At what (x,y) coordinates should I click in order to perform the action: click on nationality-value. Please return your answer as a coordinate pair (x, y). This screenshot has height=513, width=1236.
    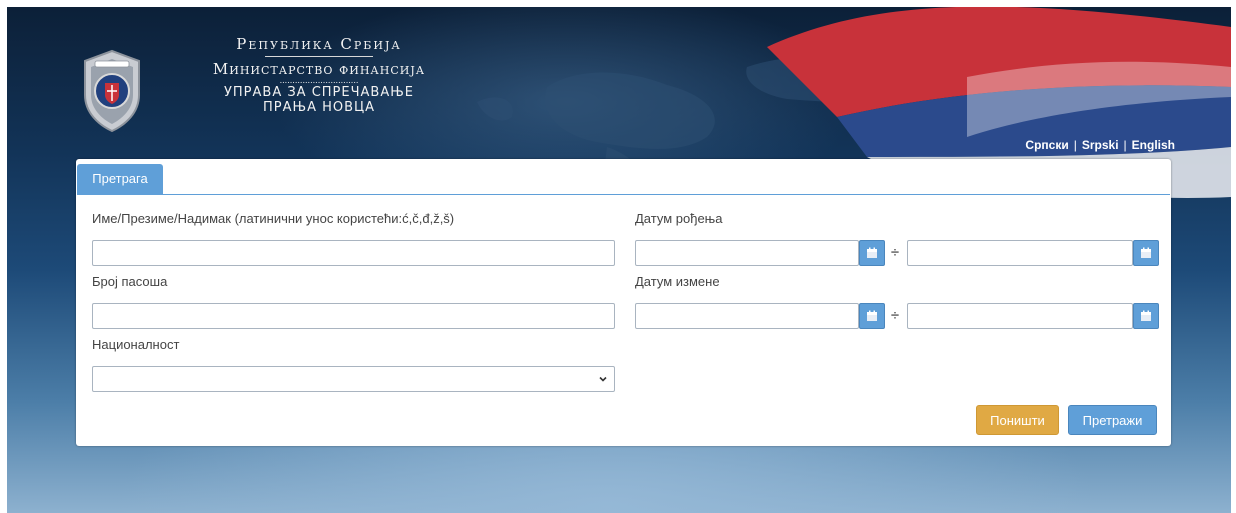
    Looking at the image, I should click on (353, 379).